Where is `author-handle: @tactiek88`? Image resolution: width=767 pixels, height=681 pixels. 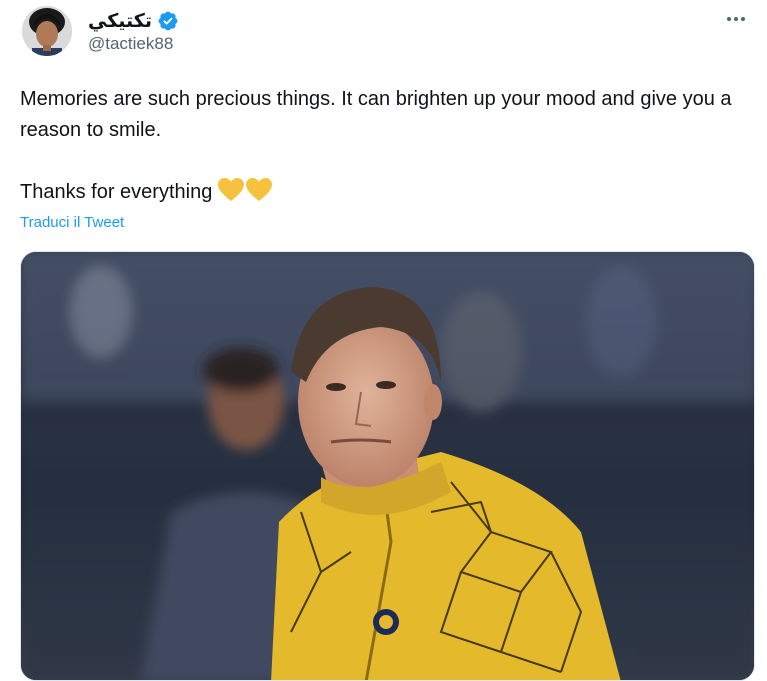 author-handle: @tactiek88 is located at coordinates (130, 44).